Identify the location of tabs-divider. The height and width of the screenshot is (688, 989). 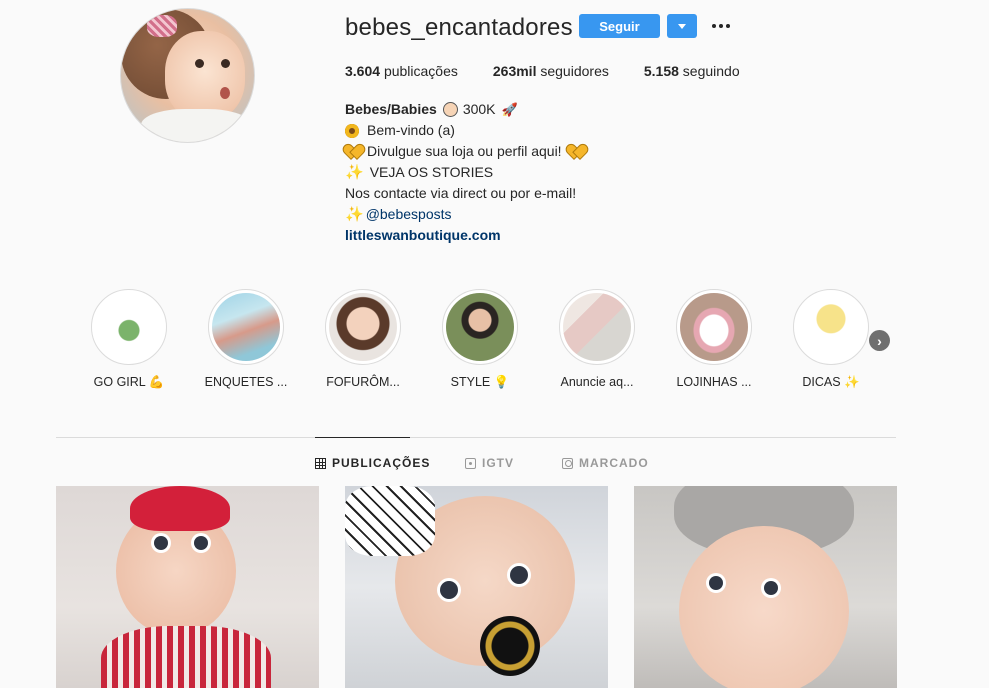
(476, 437).